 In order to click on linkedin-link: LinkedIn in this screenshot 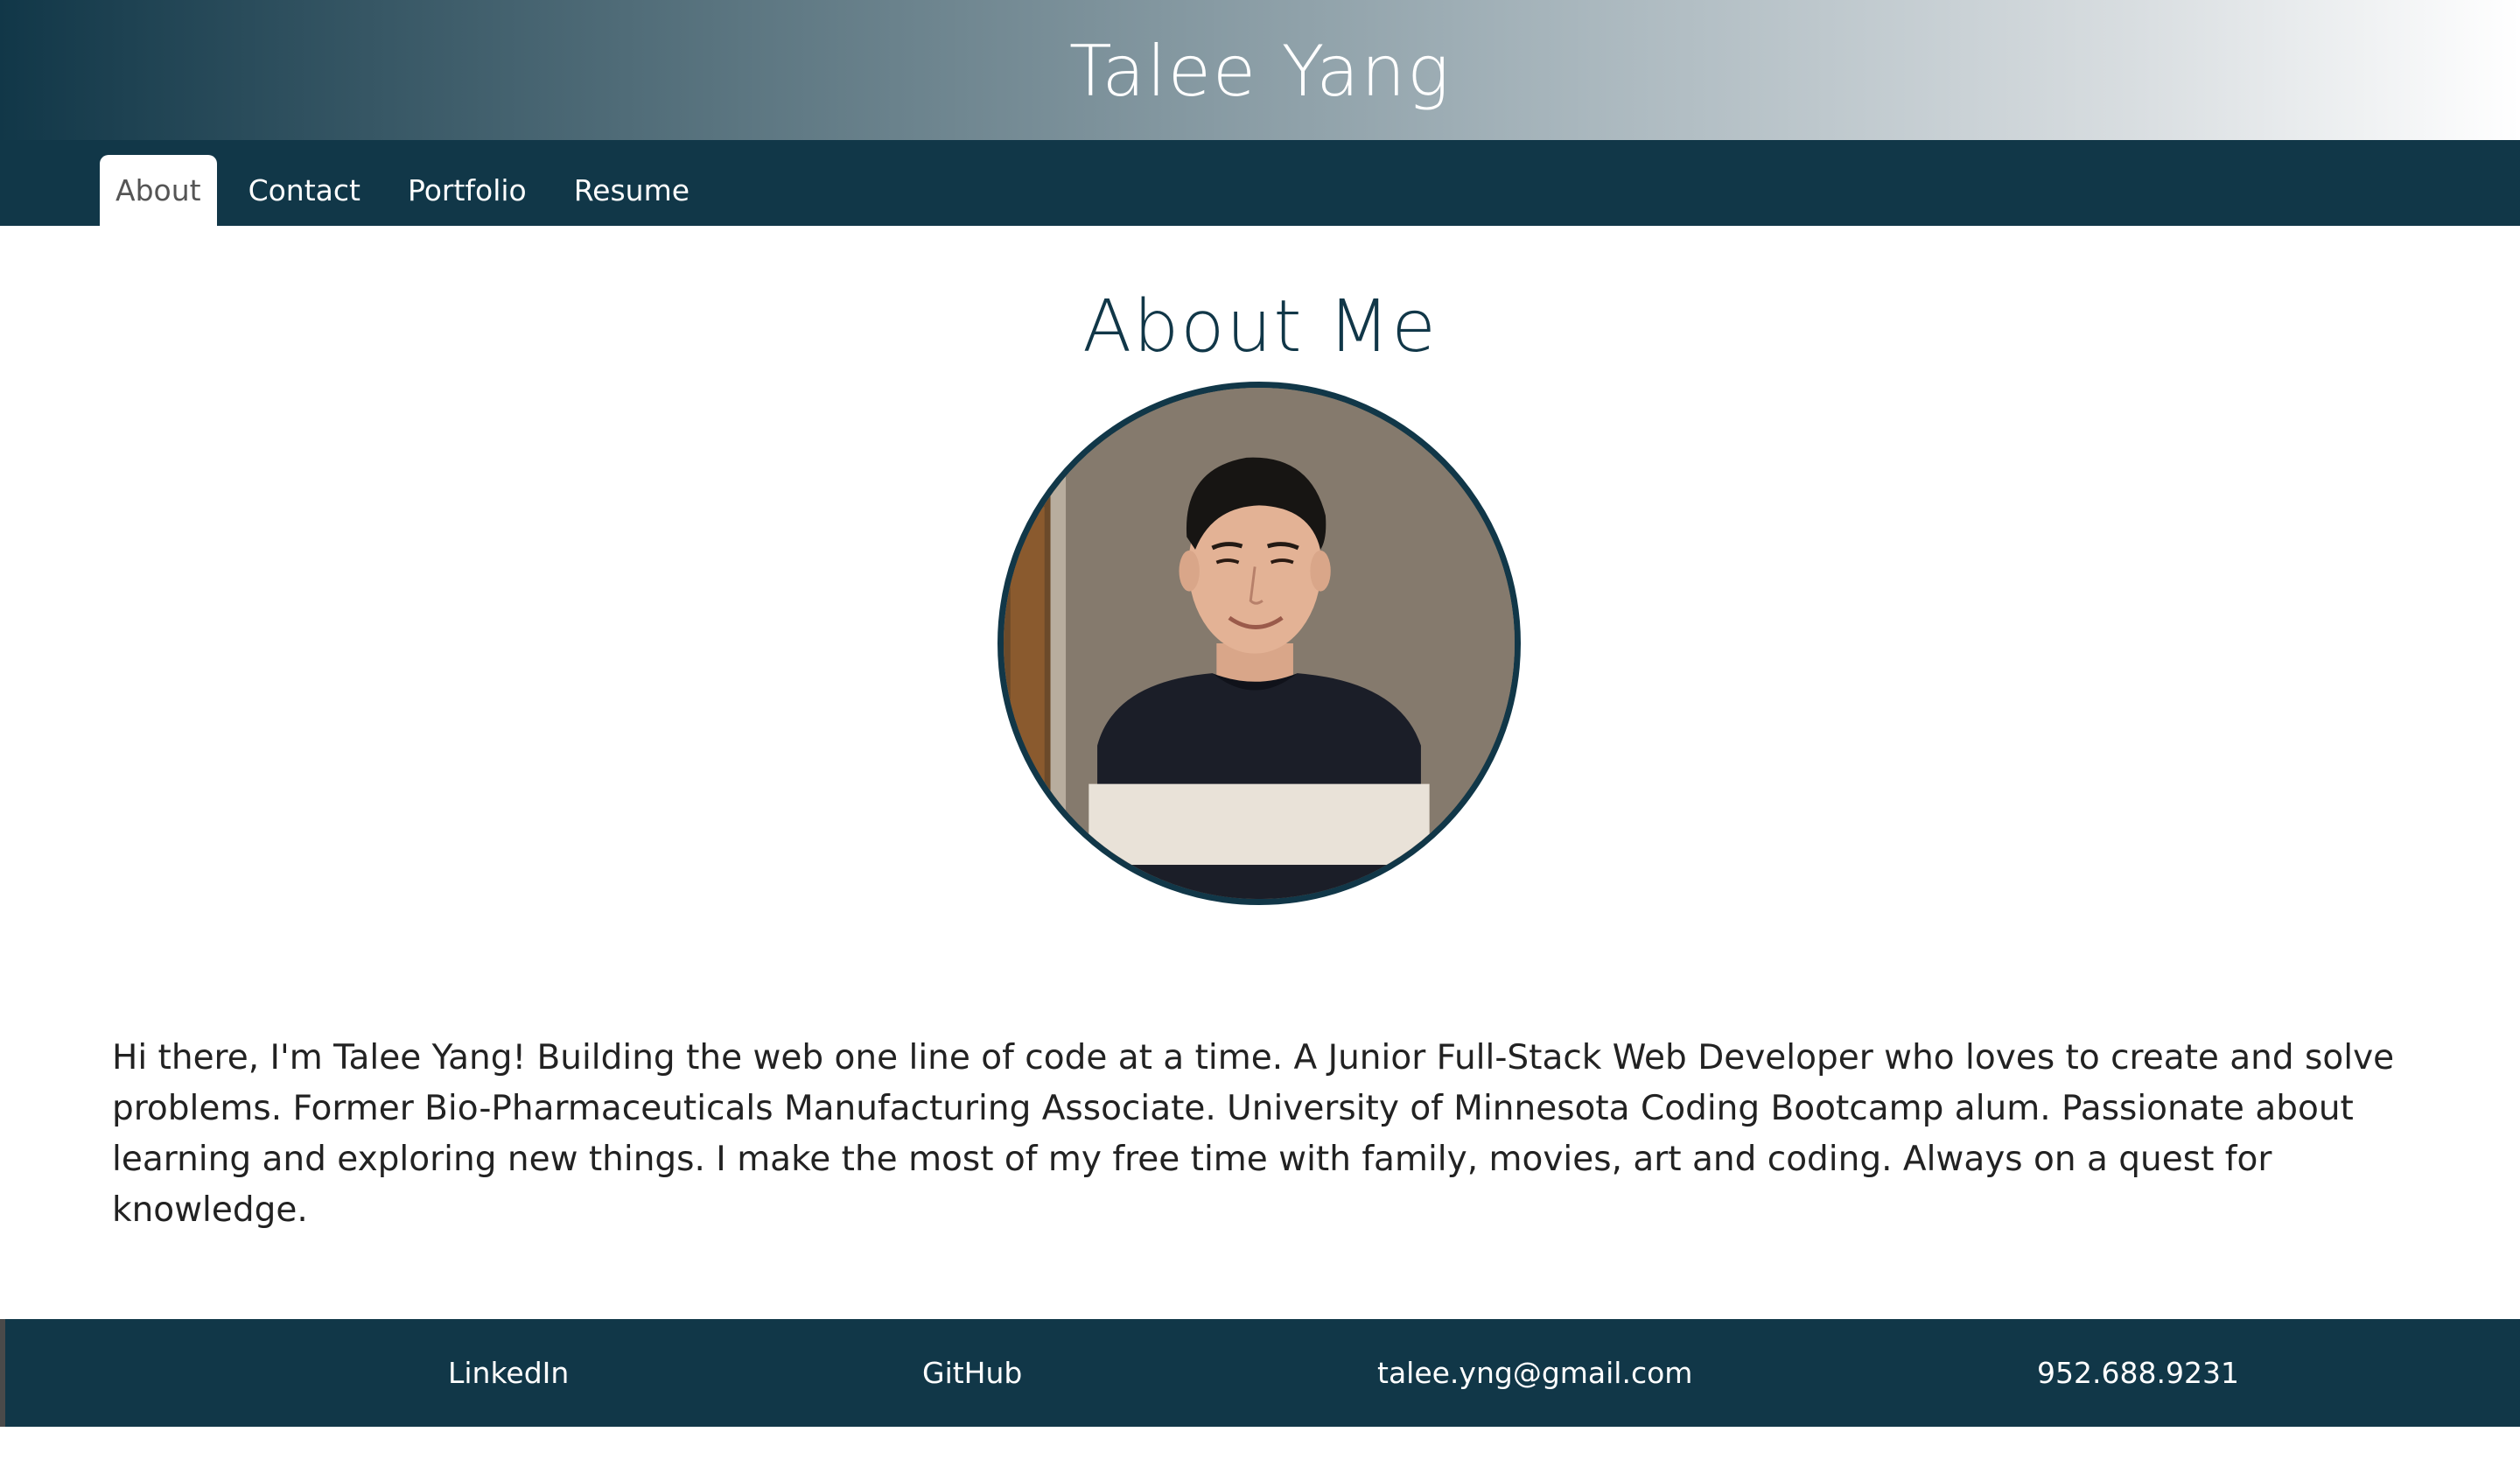, I will do `click(508, 1373)`.